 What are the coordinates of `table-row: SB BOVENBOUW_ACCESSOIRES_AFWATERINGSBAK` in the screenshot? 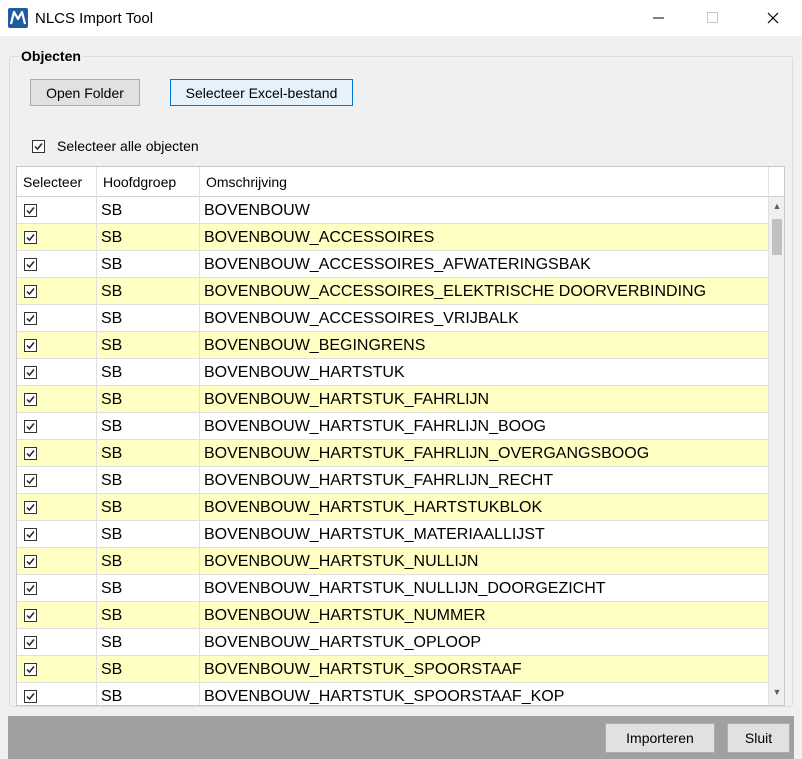 It's located at (393, 264).